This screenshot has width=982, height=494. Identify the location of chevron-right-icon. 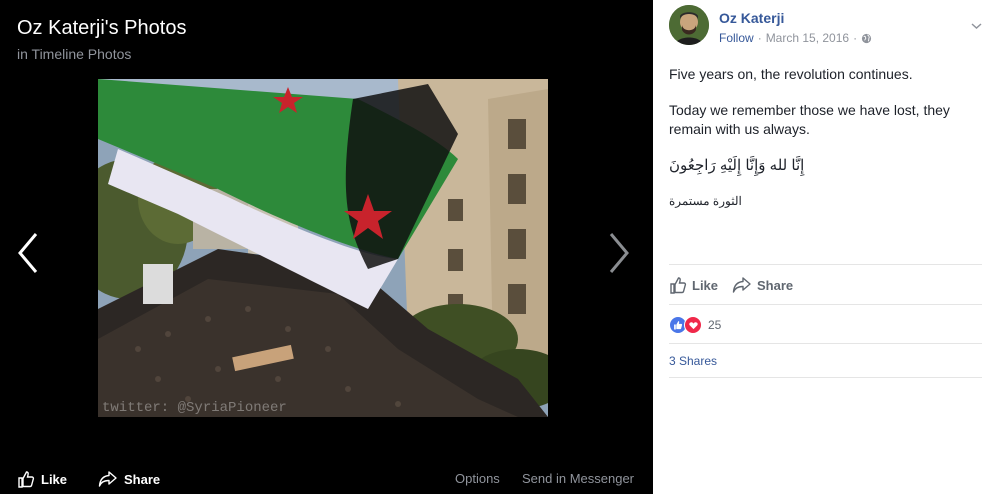
(619, 253).